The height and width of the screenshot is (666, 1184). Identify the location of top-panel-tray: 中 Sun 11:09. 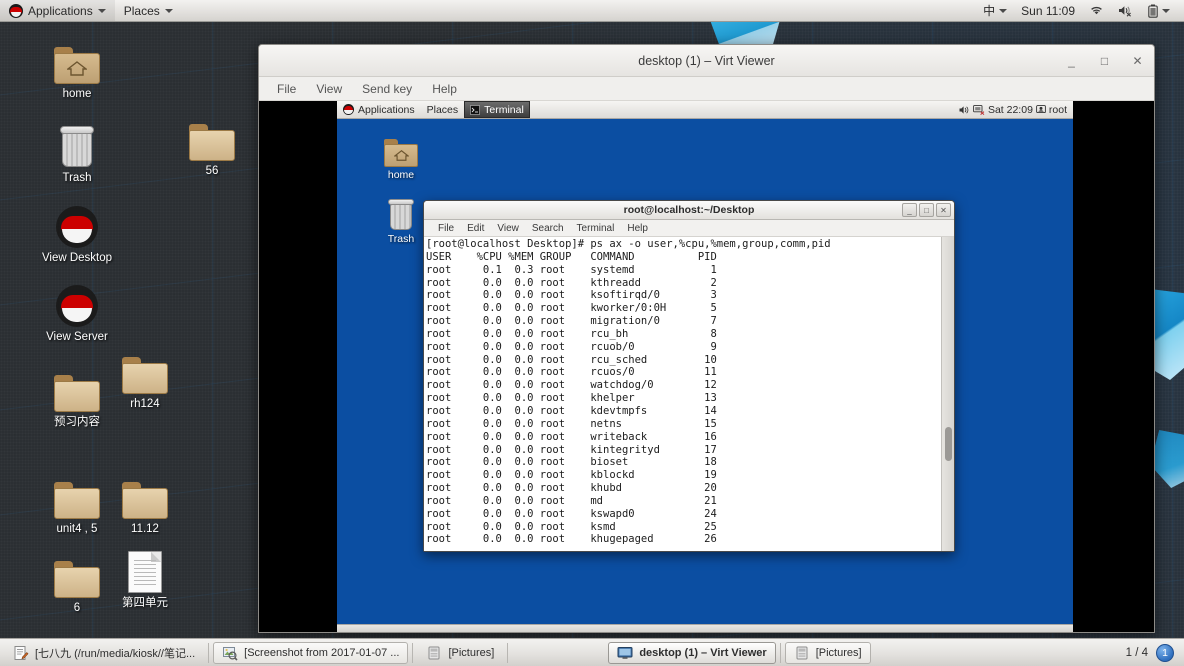
(1080, 10).